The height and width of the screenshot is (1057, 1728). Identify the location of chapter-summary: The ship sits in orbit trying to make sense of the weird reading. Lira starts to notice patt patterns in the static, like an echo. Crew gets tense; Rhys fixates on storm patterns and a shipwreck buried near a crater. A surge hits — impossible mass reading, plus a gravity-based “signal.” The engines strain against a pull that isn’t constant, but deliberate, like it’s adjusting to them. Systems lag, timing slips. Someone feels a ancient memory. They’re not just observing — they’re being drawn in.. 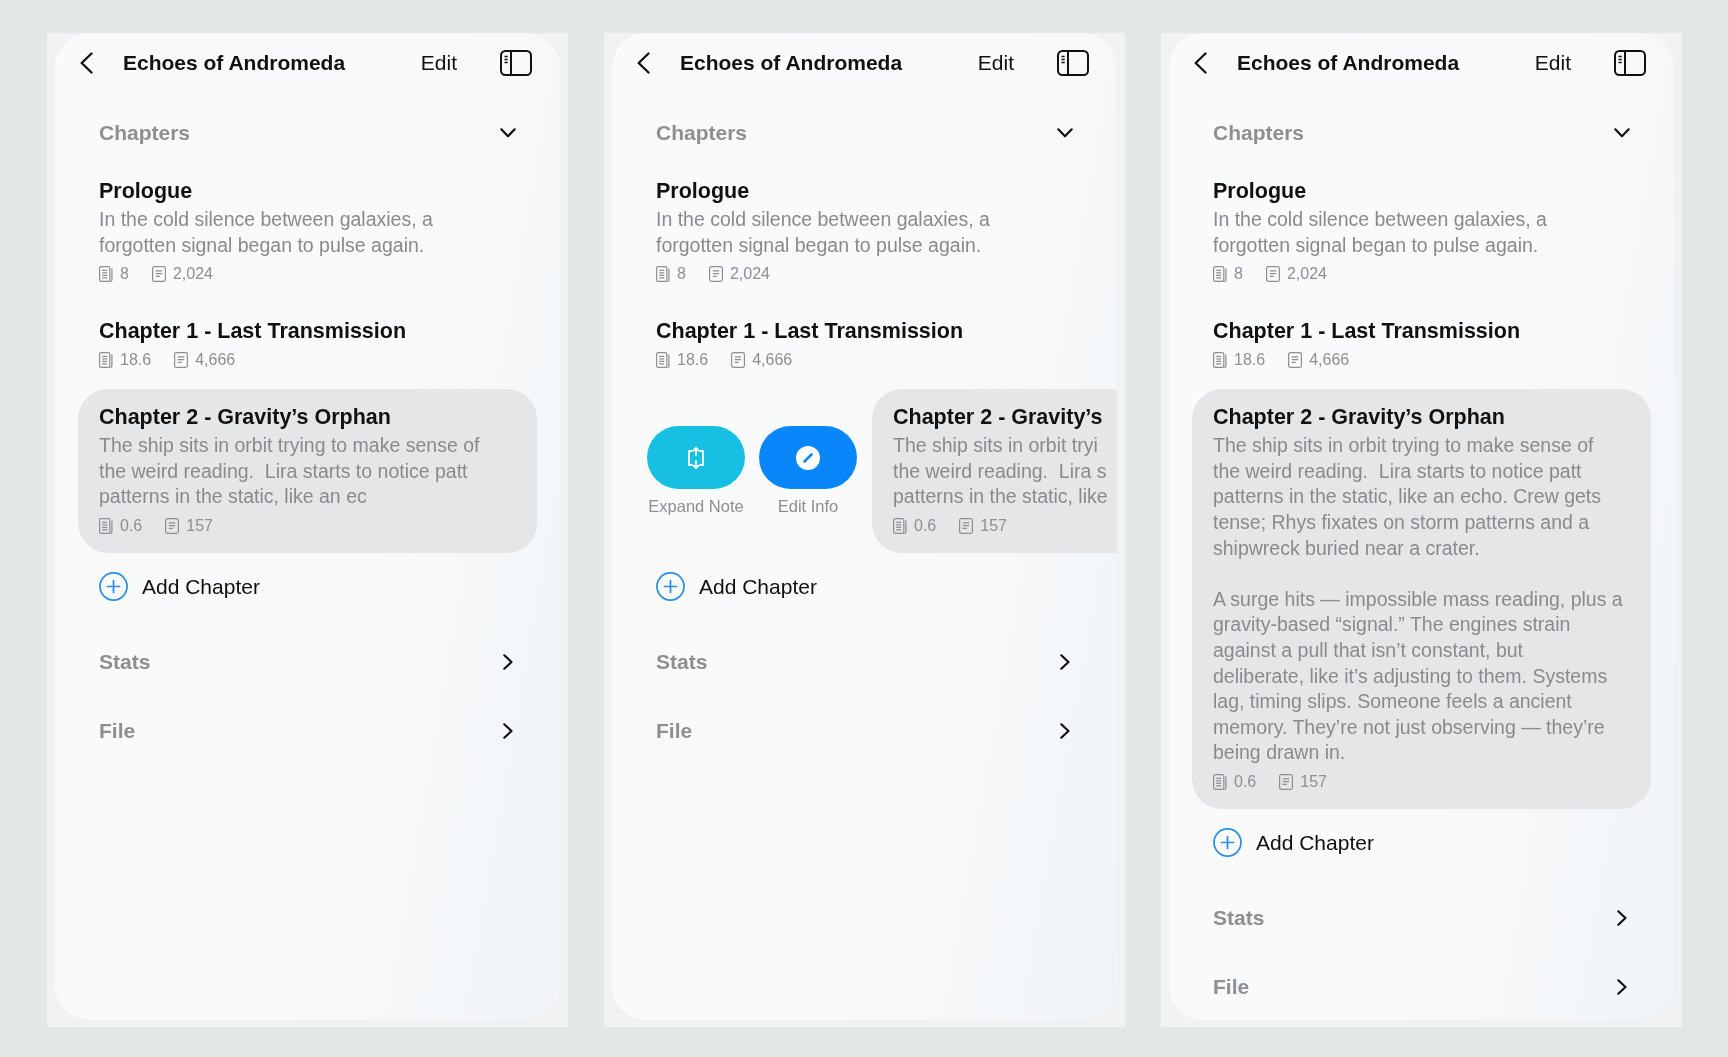
(1418, 599).